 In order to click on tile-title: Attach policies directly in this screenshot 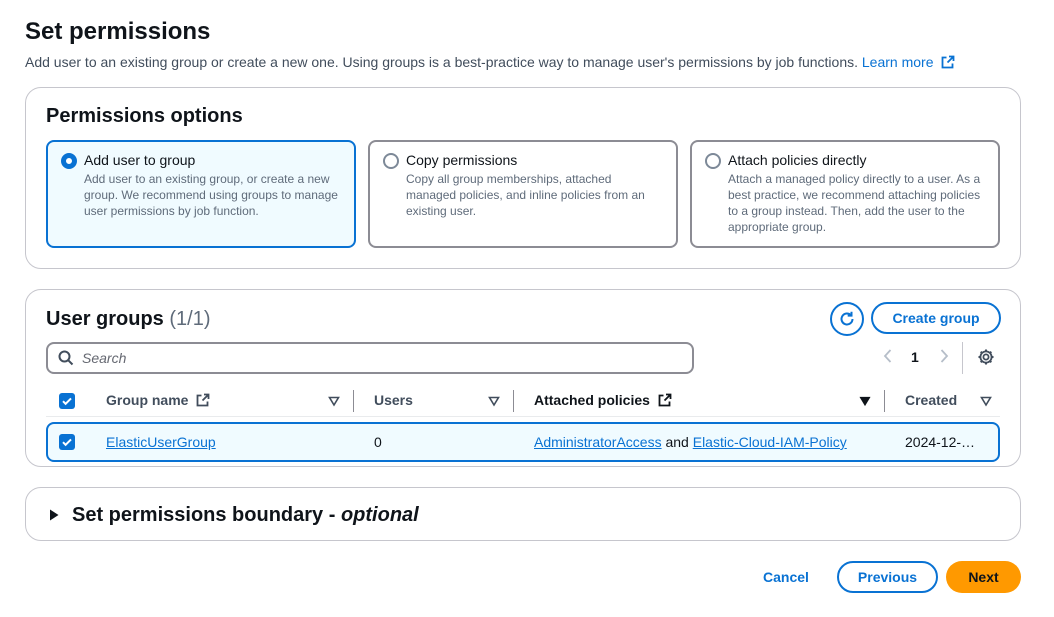, I will do `click(797, 160)`.